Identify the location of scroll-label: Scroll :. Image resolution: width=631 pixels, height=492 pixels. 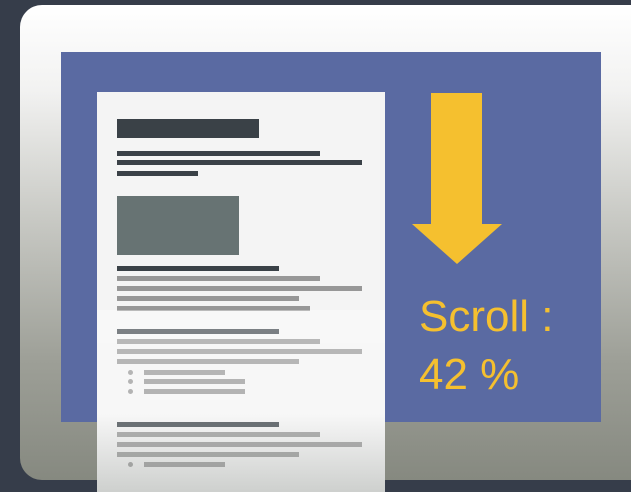
(486, 316).